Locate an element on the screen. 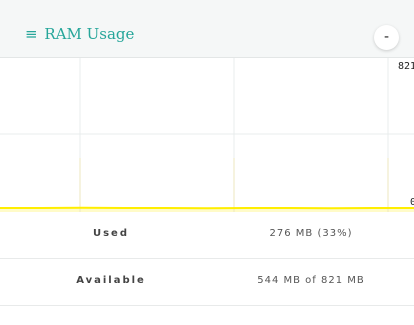 This screenshot has width=414, height=325. widget-title-text: RAM Usage is located at coordinates (89, 34).